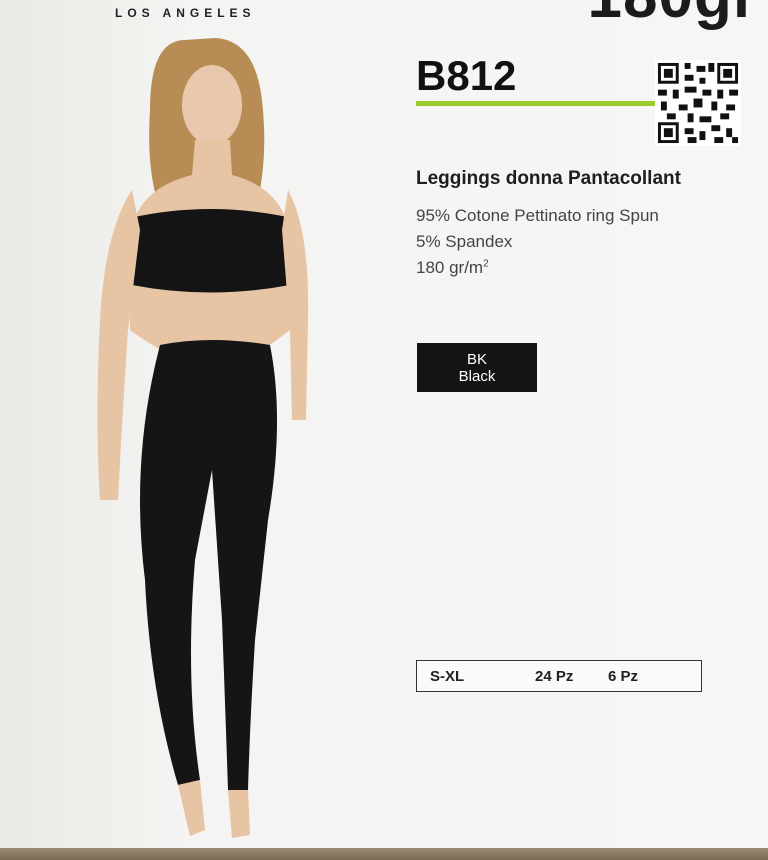 This screenshot has height=860, width=768. I want to click on box-quantity: 24 Pz, so click(554, 676).